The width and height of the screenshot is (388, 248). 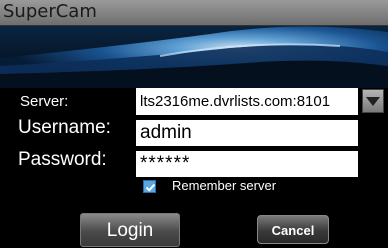 I want to click on password-label: Password:, so click(x=62, y=159).